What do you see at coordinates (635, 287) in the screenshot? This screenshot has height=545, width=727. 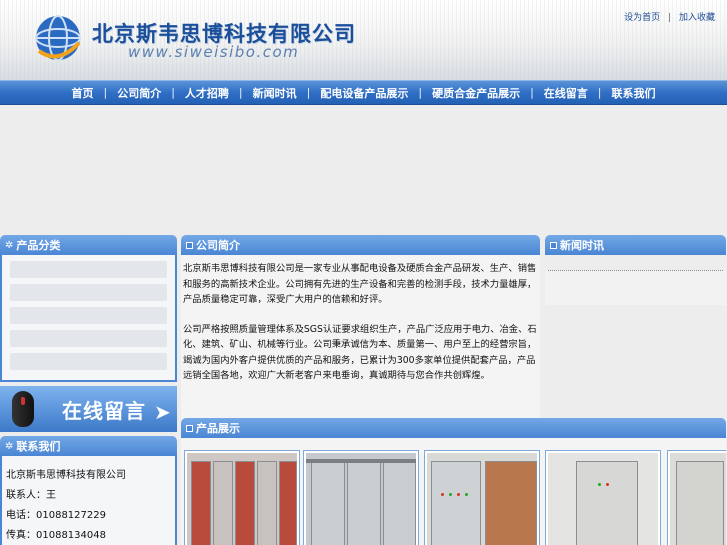 I see `news-list` at bounding box center [635, 287].